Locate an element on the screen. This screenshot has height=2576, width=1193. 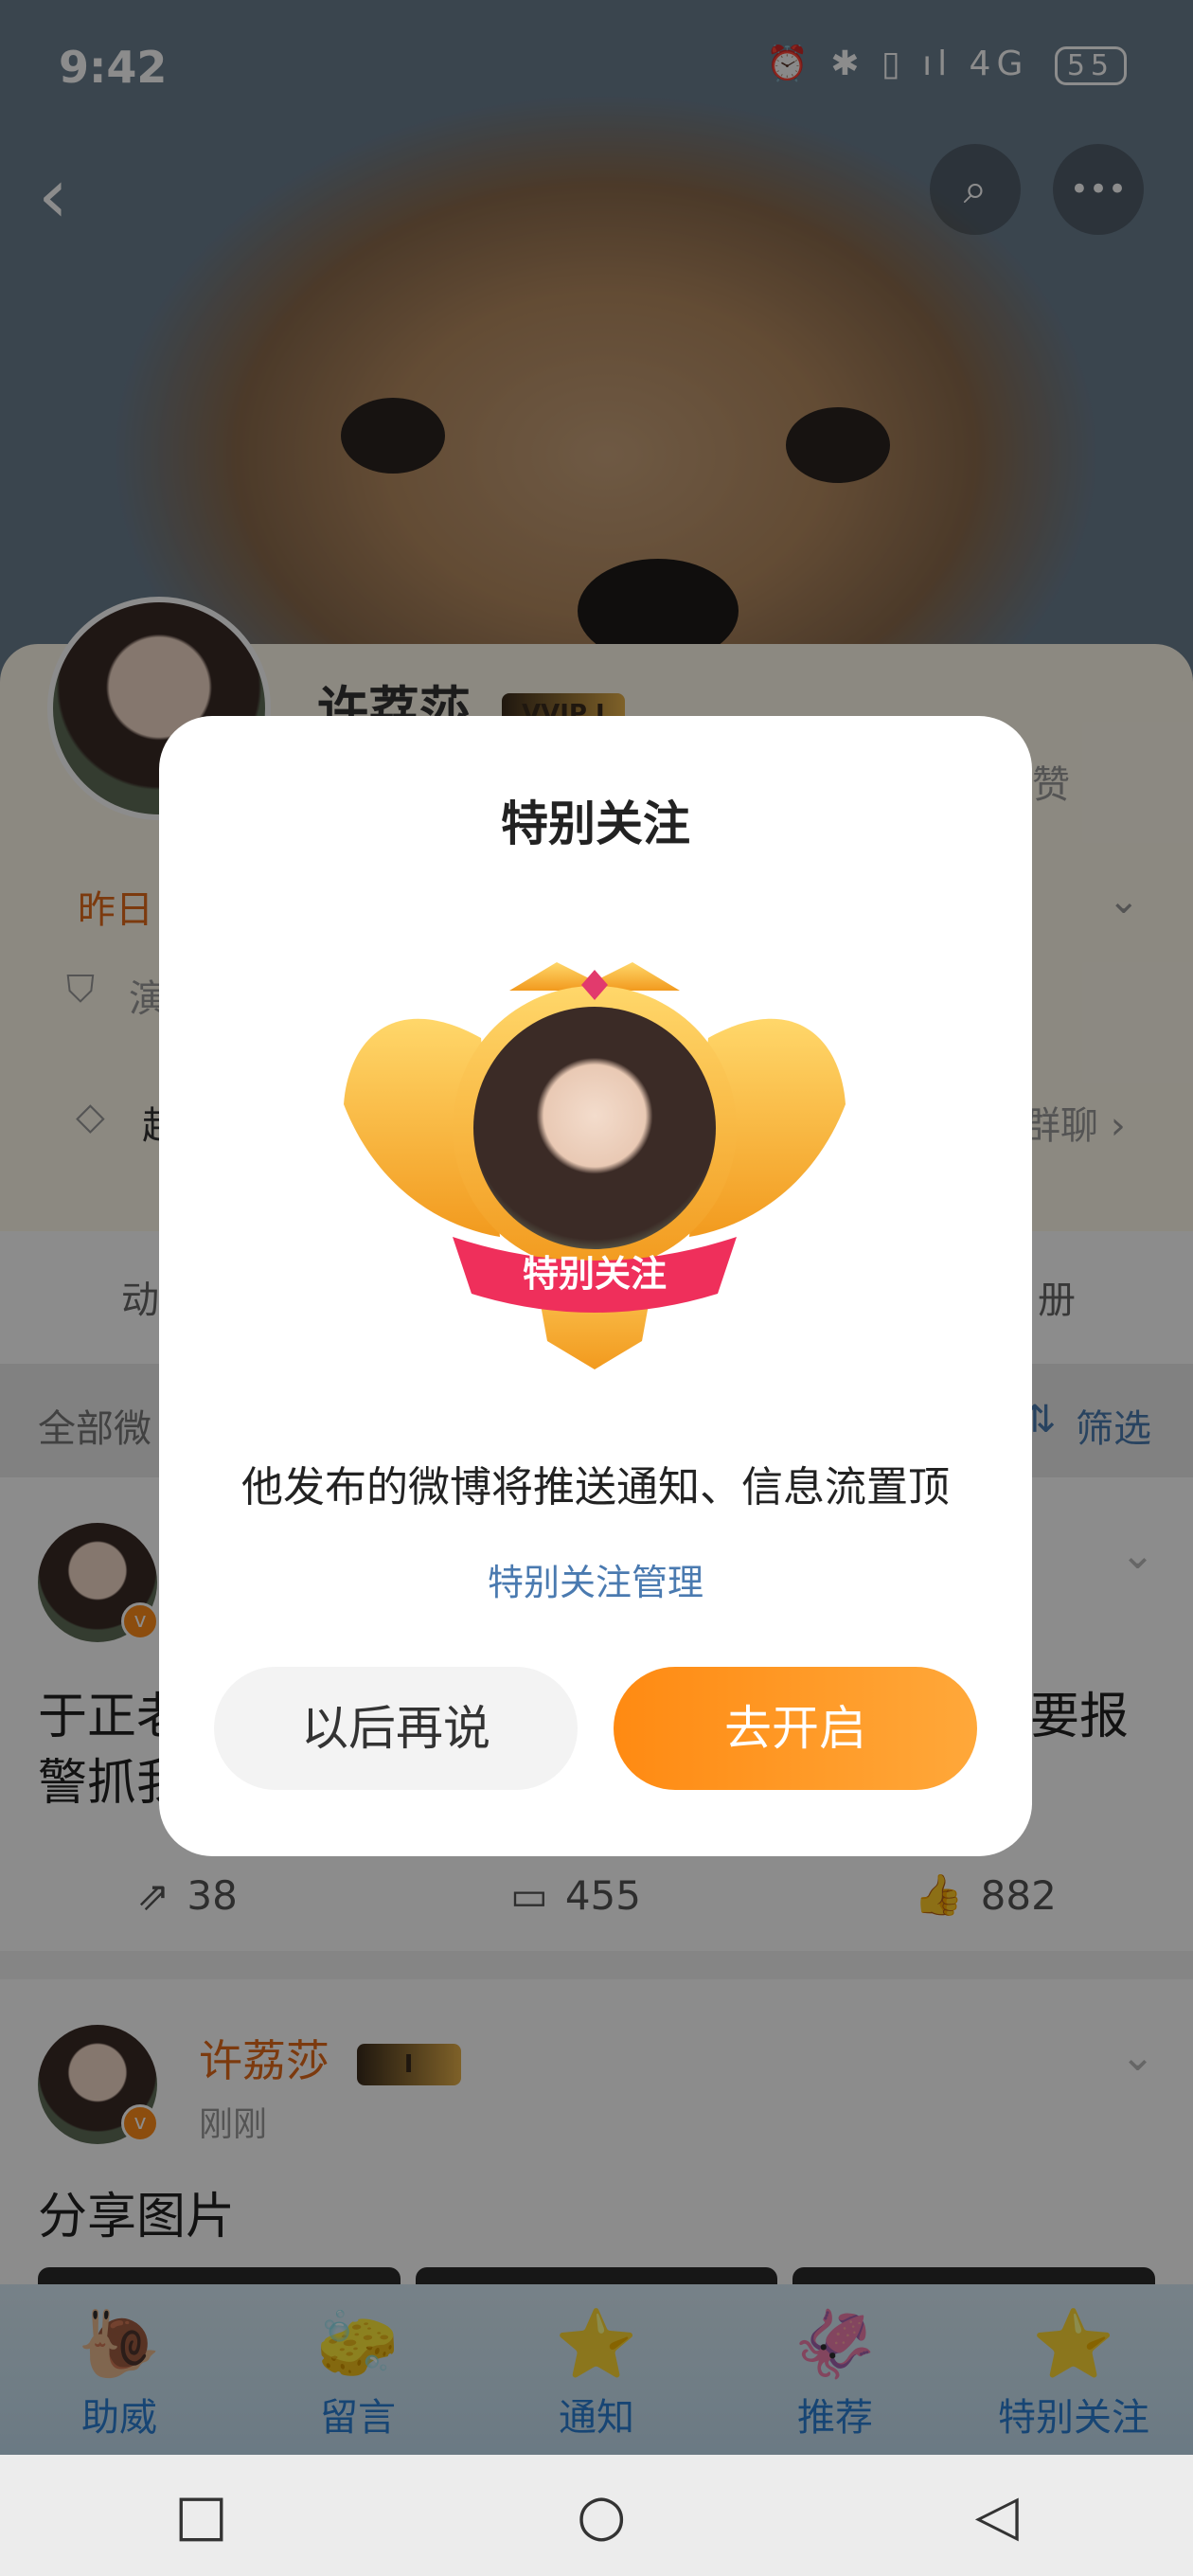
special-follow-badge-icon: 特别关注 is located at coordinates (595, 1165).